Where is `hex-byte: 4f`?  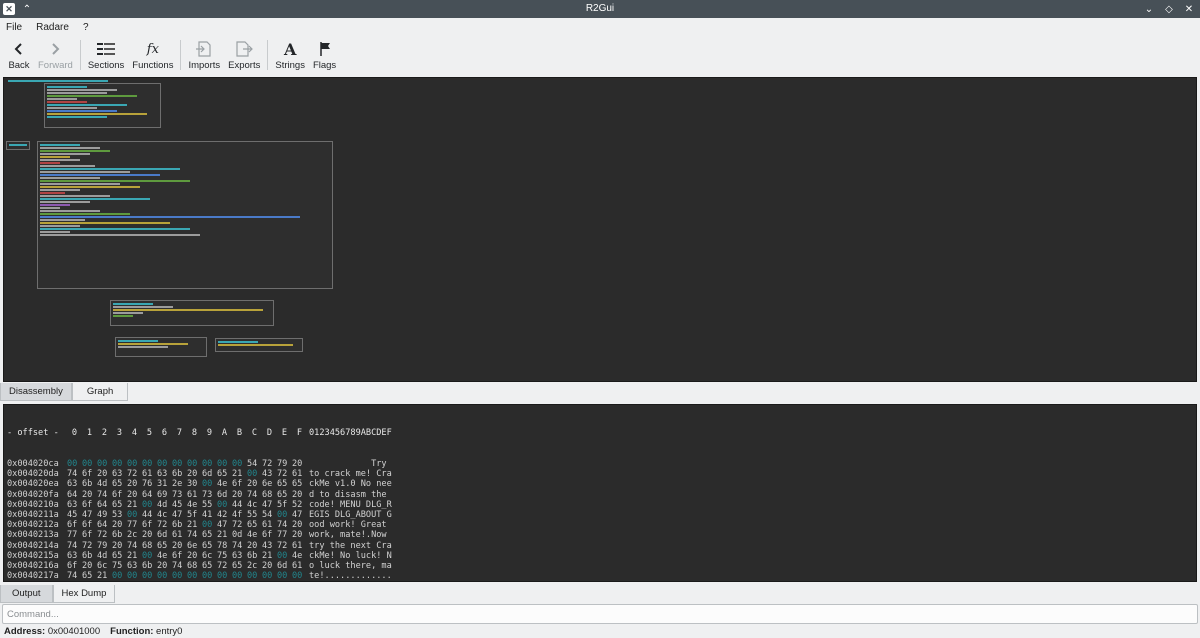
hex-byte: 4f is located at coordinates (239, 515).